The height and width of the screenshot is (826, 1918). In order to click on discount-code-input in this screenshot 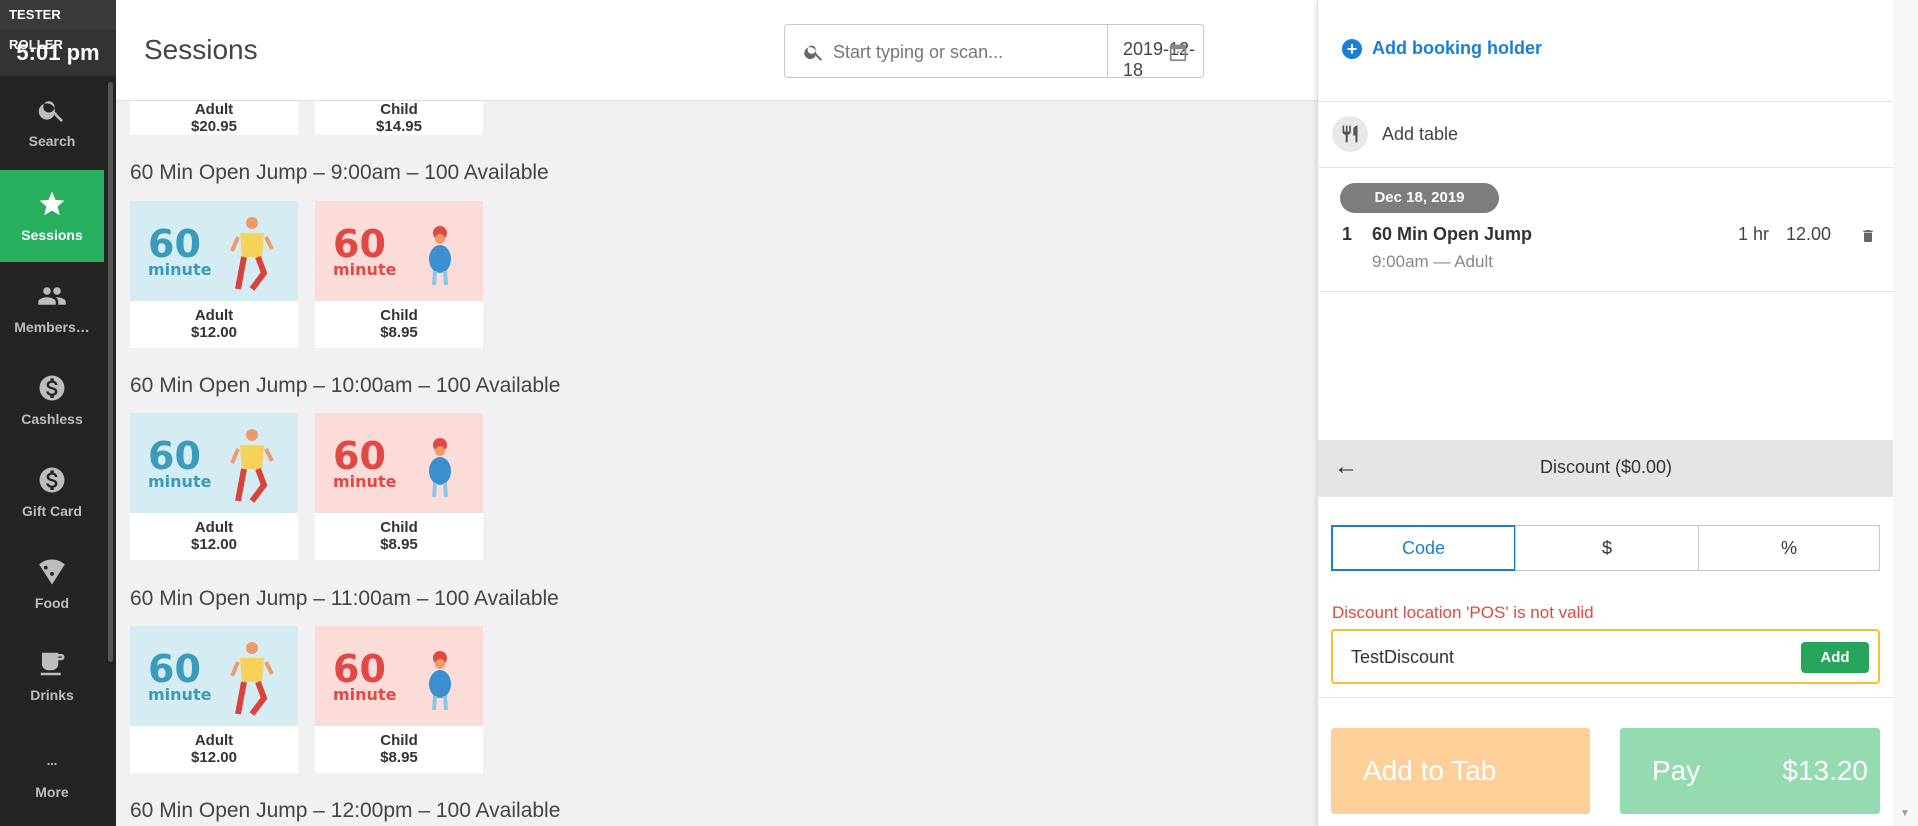, I will do `click(1551, 657)`.